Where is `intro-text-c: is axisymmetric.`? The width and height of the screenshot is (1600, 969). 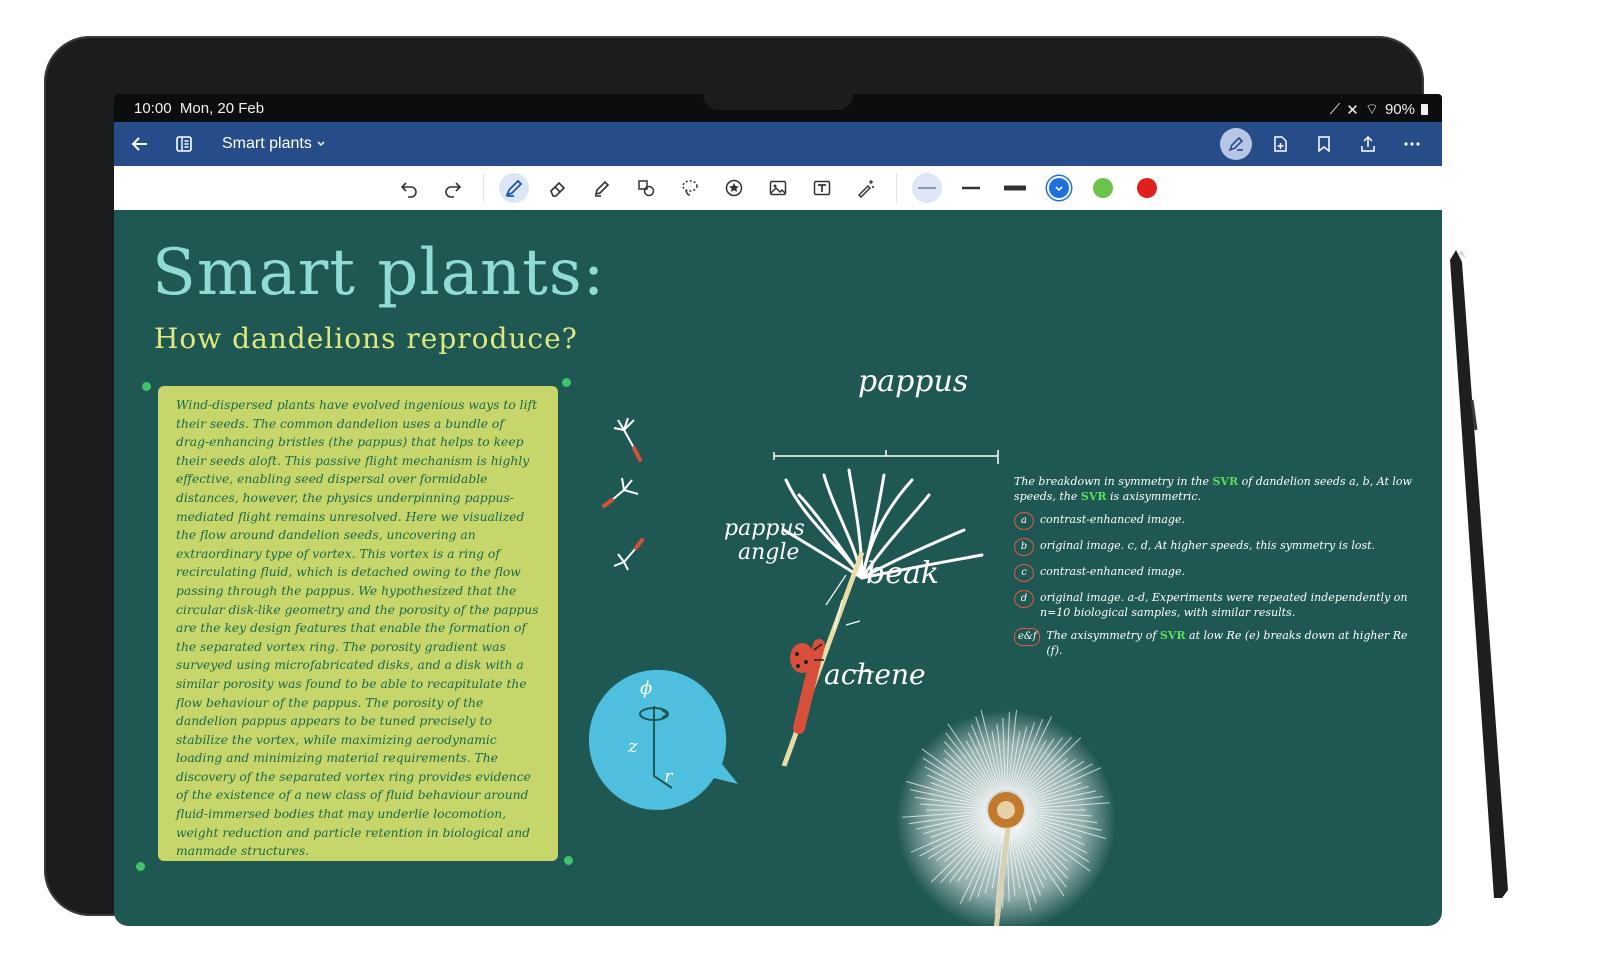 intro-text-c: is axisymmetric. is located at coordinates (1156, 496).